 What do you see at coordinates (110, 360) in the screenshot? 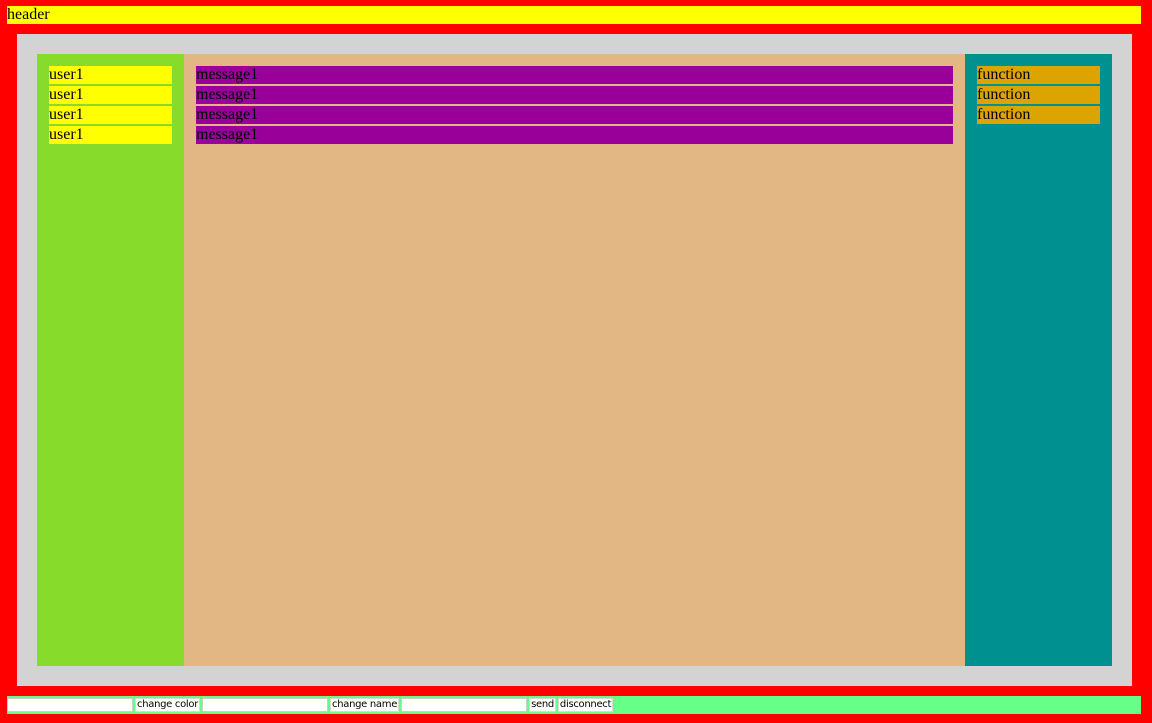
I see `users-panel: user1 user1 user1 user1` at bounding box center [110, 360].